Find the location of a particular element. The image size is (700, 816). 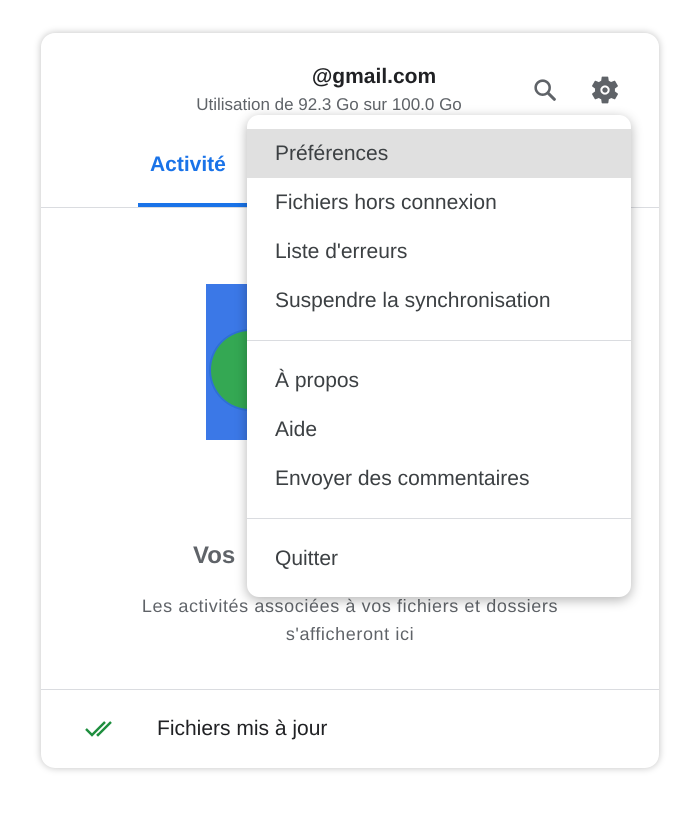

menu-item: Quitter is located at coordinates (439, 558).